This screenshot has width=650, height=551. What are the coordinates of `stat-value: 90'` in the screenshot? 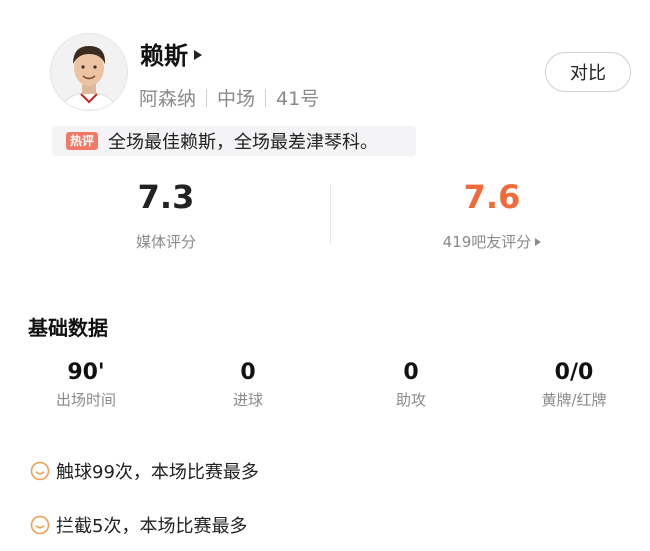 It's located at (86, 372).